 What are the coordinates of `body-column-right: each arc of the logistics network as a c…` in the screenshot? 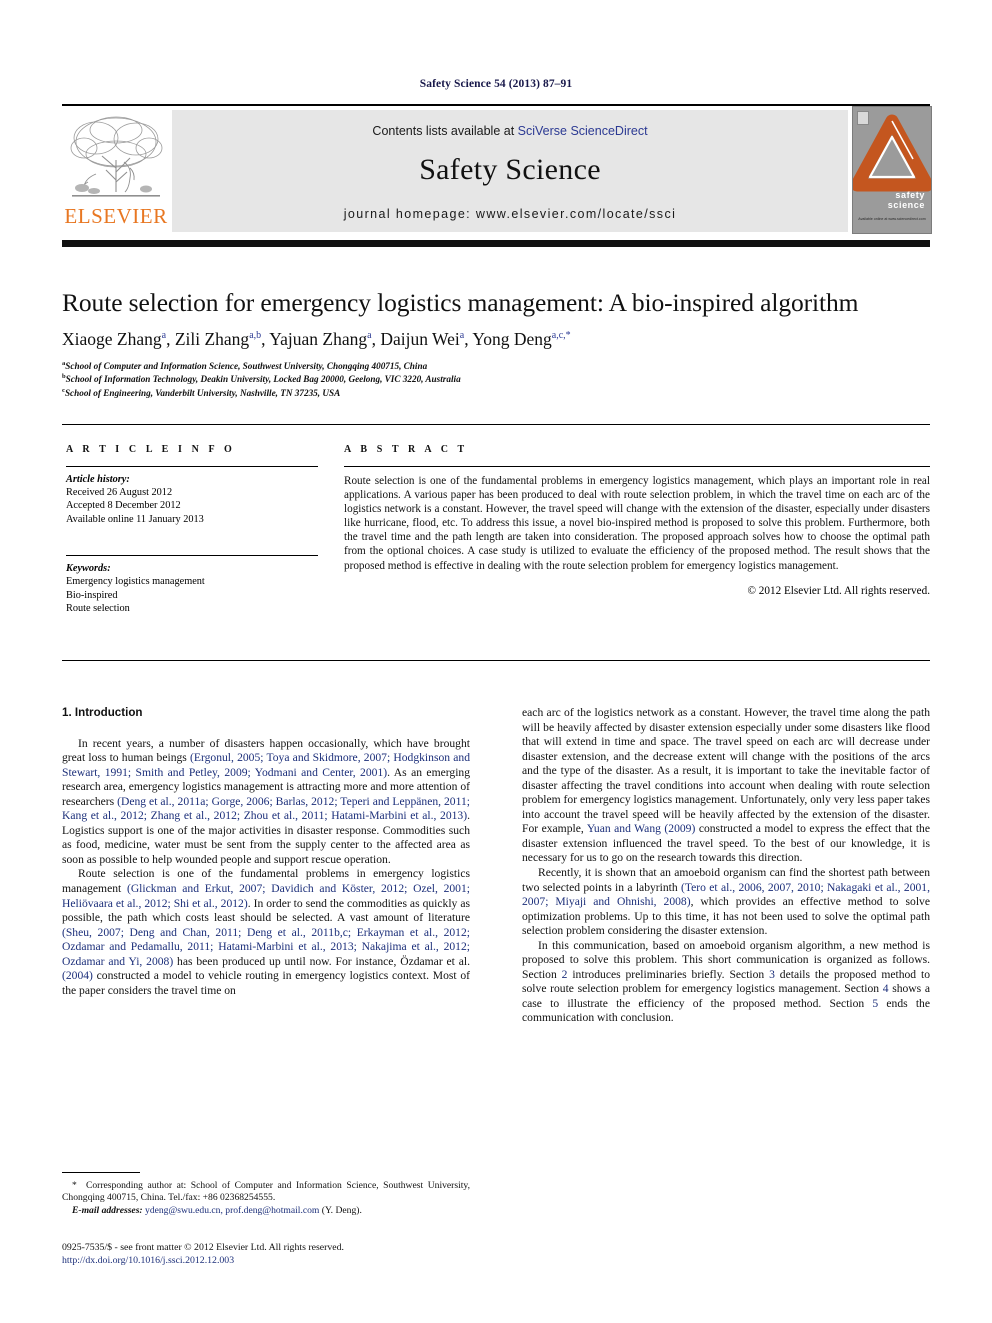 It's located at (726, 866).